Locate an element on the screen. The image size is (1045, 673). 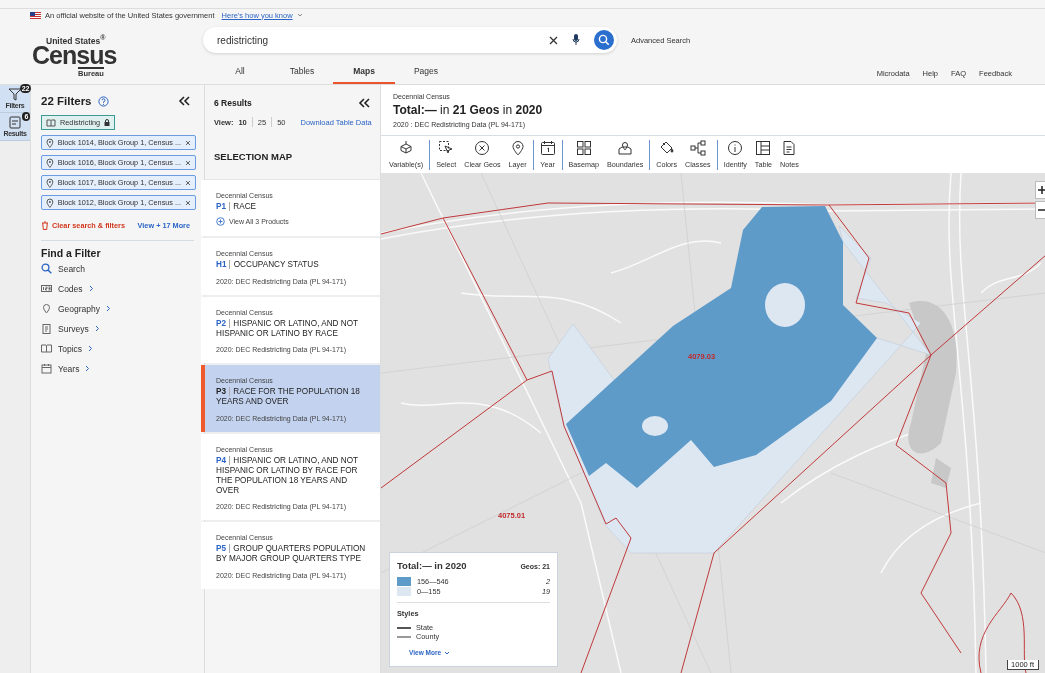
results-count: 6 Results is located at coordinates (233, 103).